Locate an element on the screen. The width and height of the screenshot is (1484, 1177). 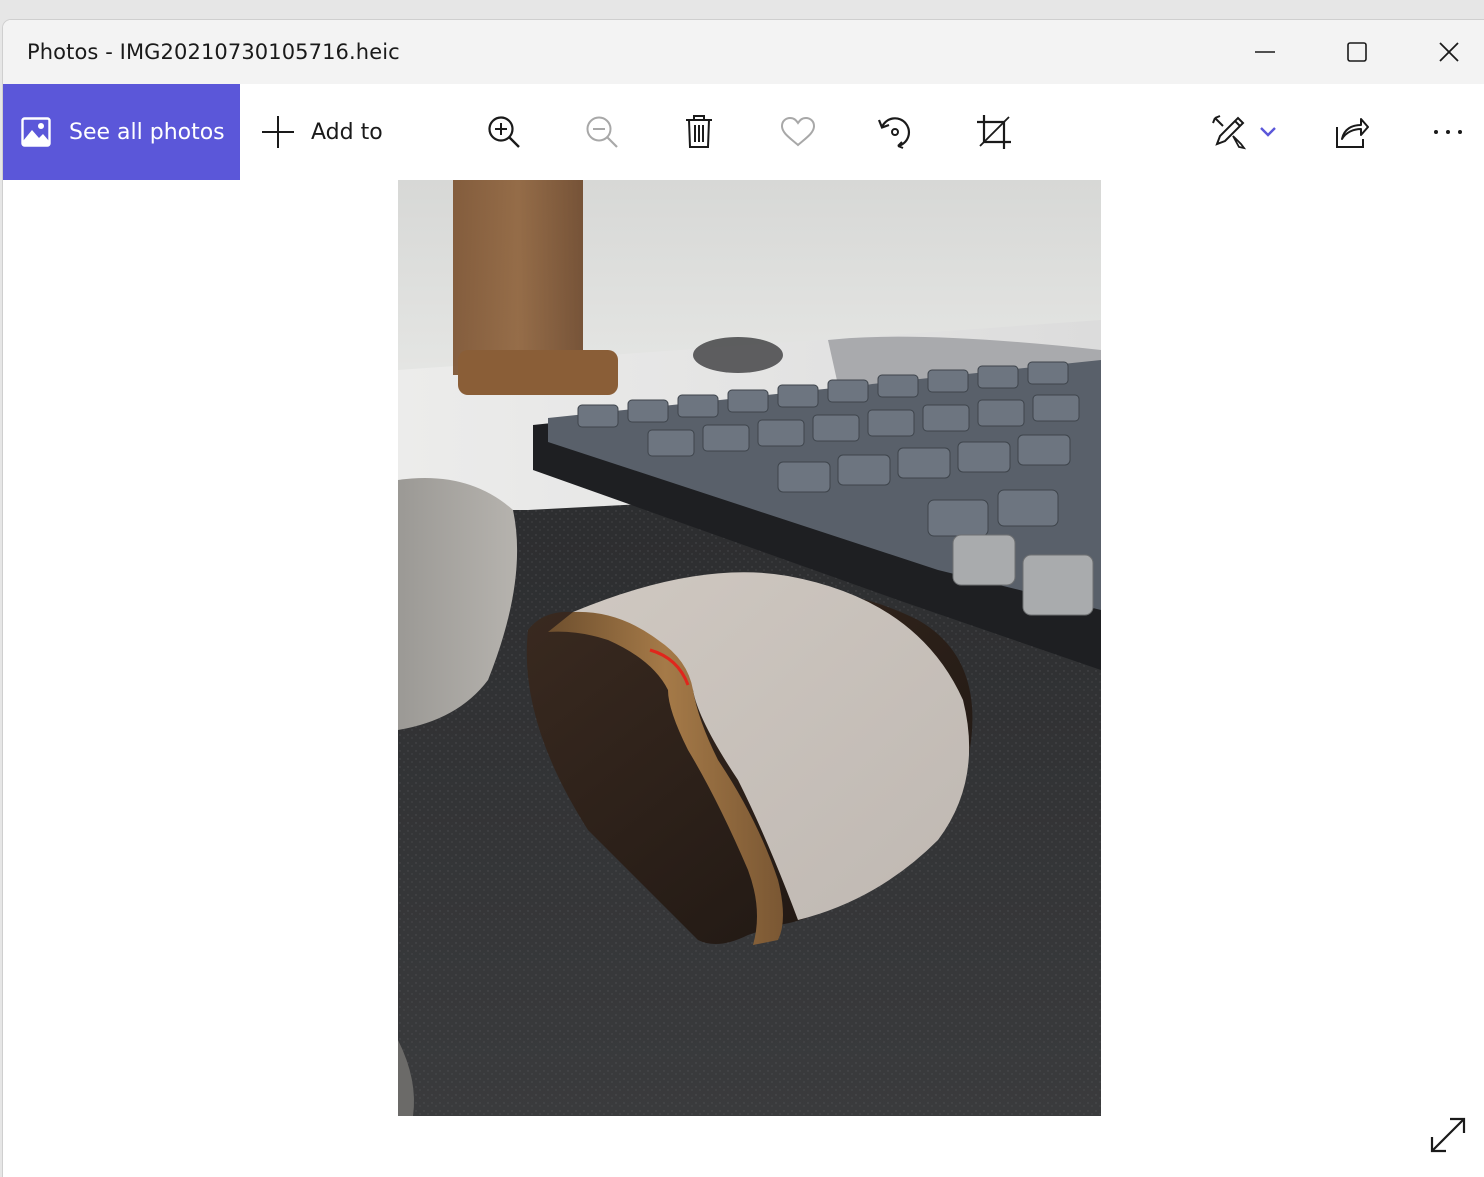
window-title: Photos - IMG20210730105716.heic is located at coordinates (213, 52).